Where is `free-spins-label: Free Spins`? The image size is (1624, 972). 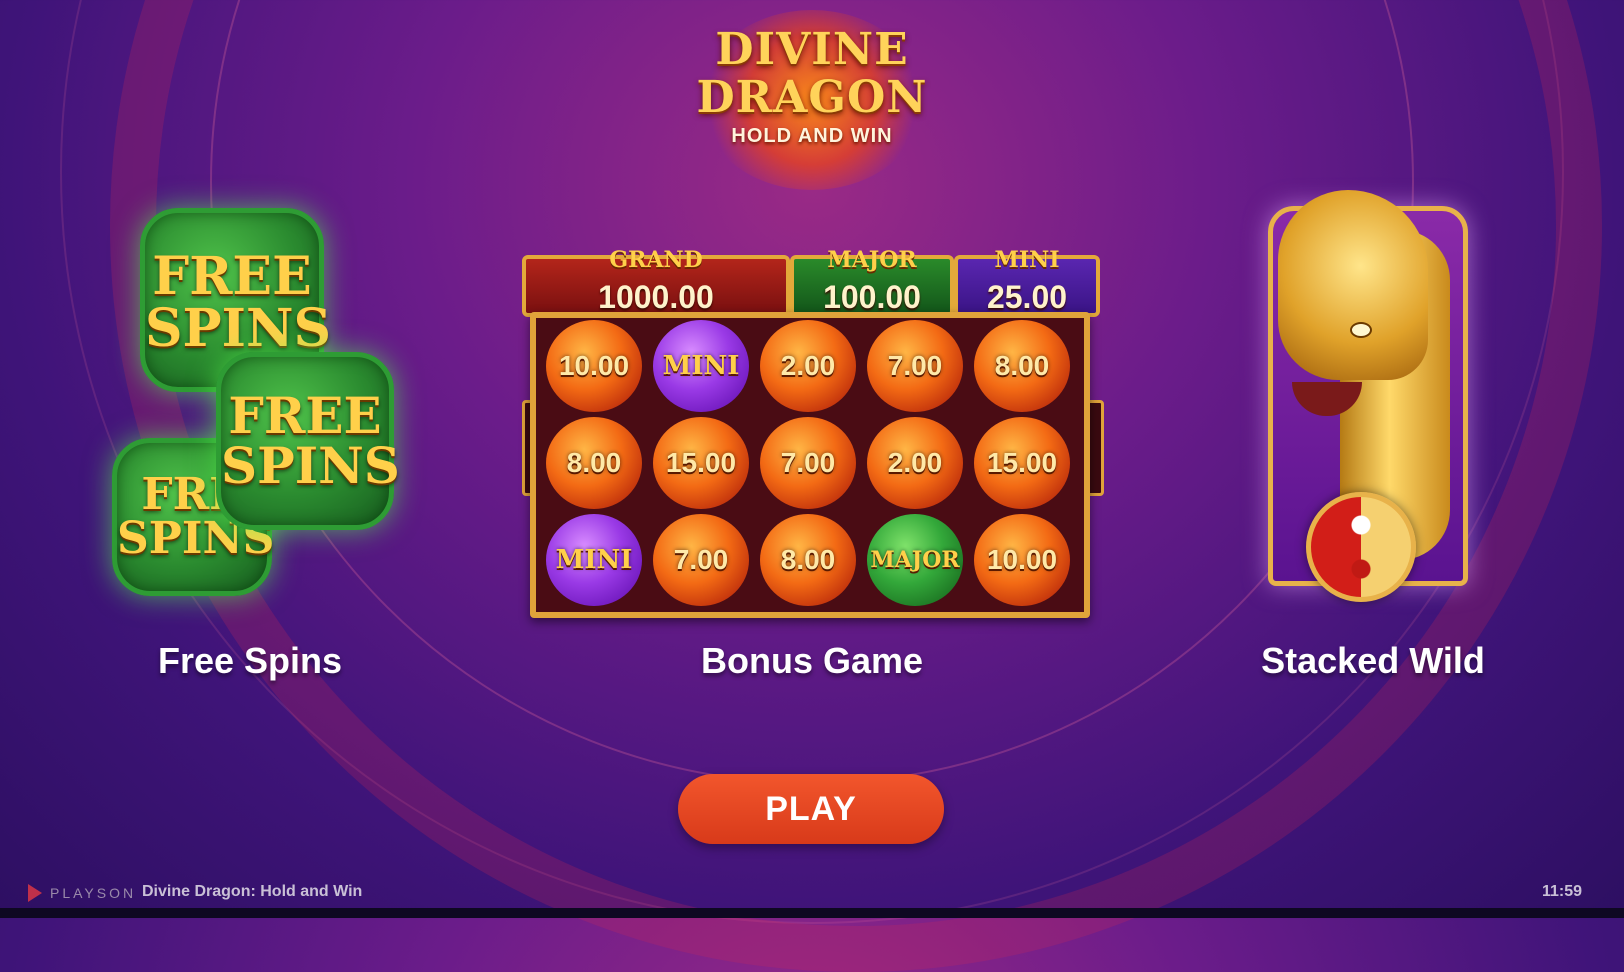 free-spins-label: Free Spins is located at coordinates (250, 660).